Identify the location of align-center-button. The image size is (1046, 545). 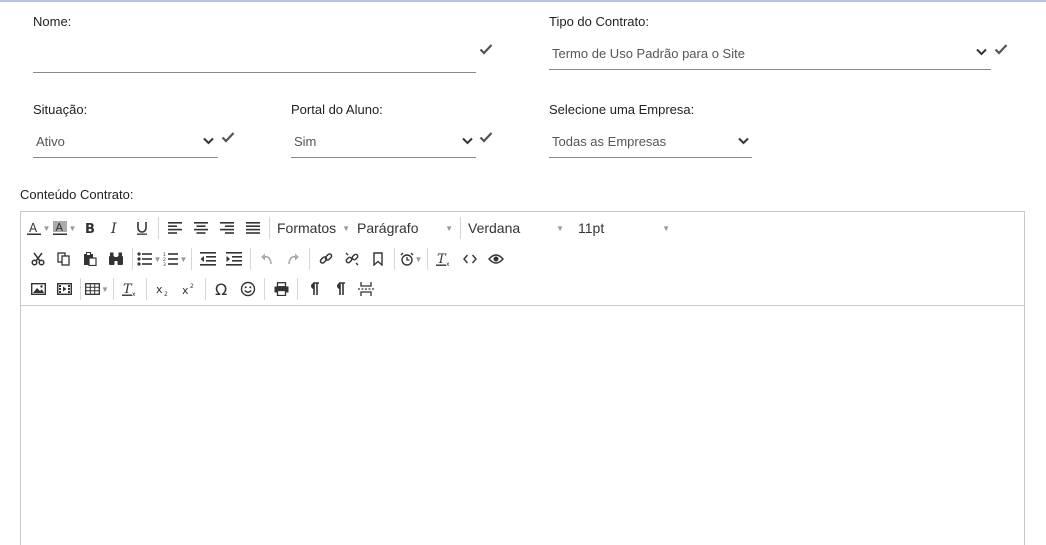
(201, 228).